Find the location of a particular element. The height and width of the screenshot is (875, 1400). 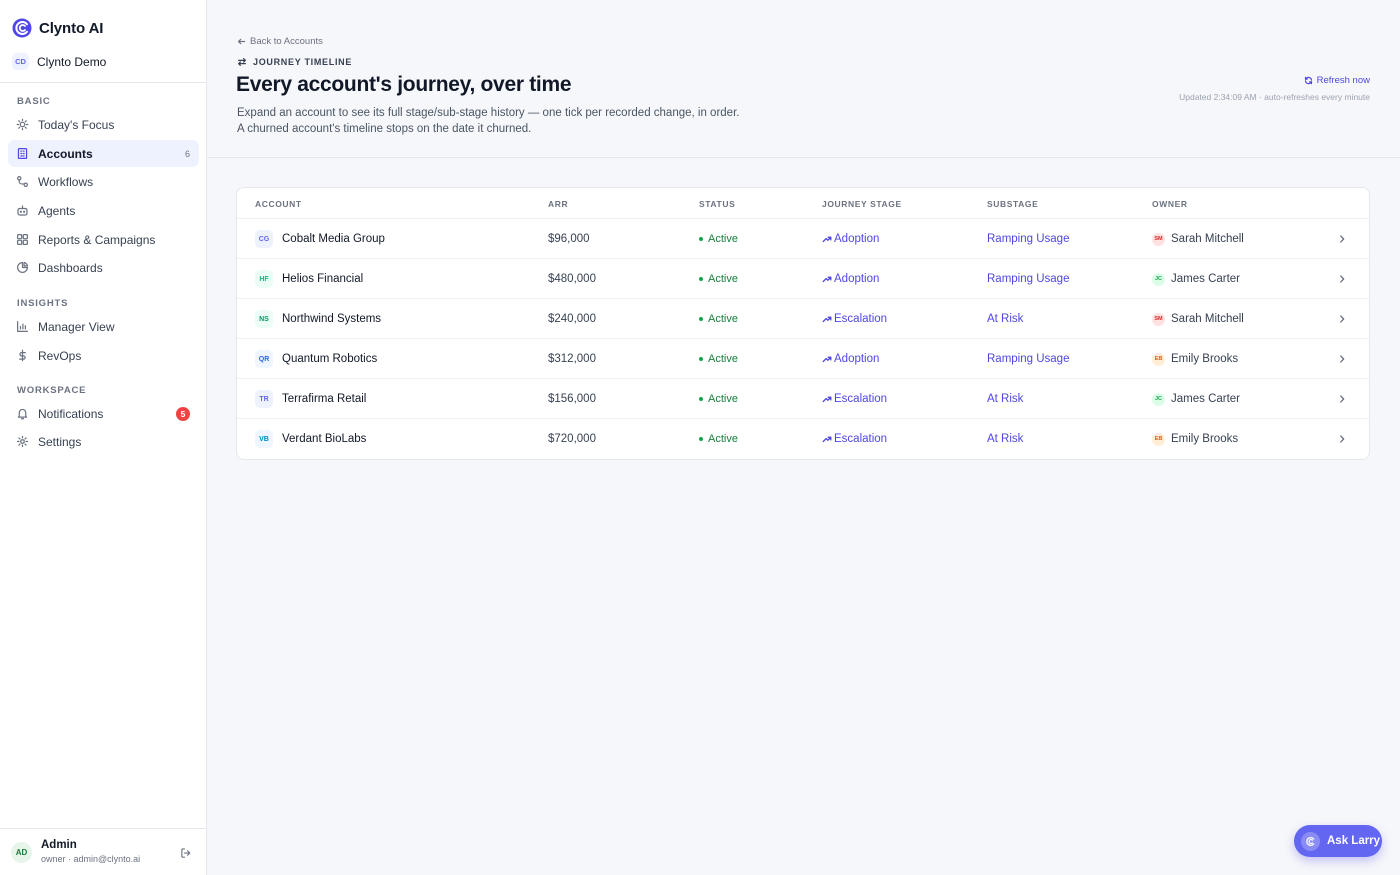

dollar-icon is located at coordinates (22, 355).